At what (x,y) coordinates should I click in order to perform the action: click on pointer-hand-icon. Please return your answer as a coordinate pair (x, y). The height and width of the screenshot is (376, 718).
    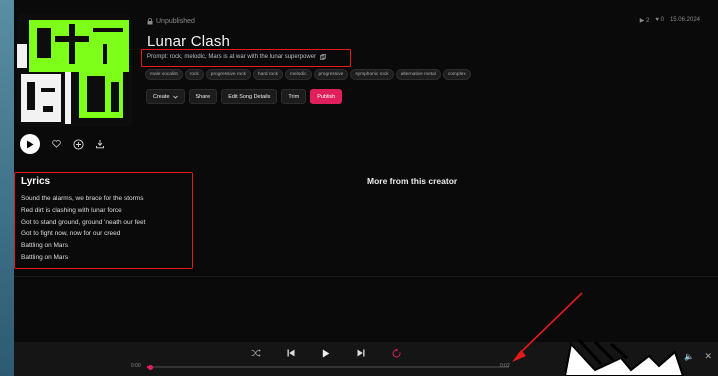
    Looking at the image, I should click on (625, 357).